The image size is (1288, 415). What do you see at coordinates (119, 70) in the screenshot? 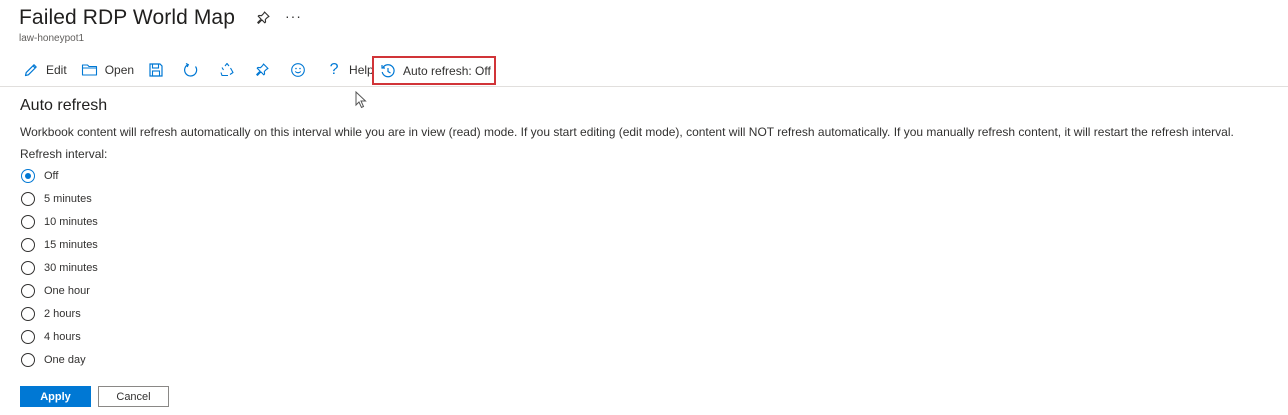
I see `open-label: Open` at bounding box center [119, 70].